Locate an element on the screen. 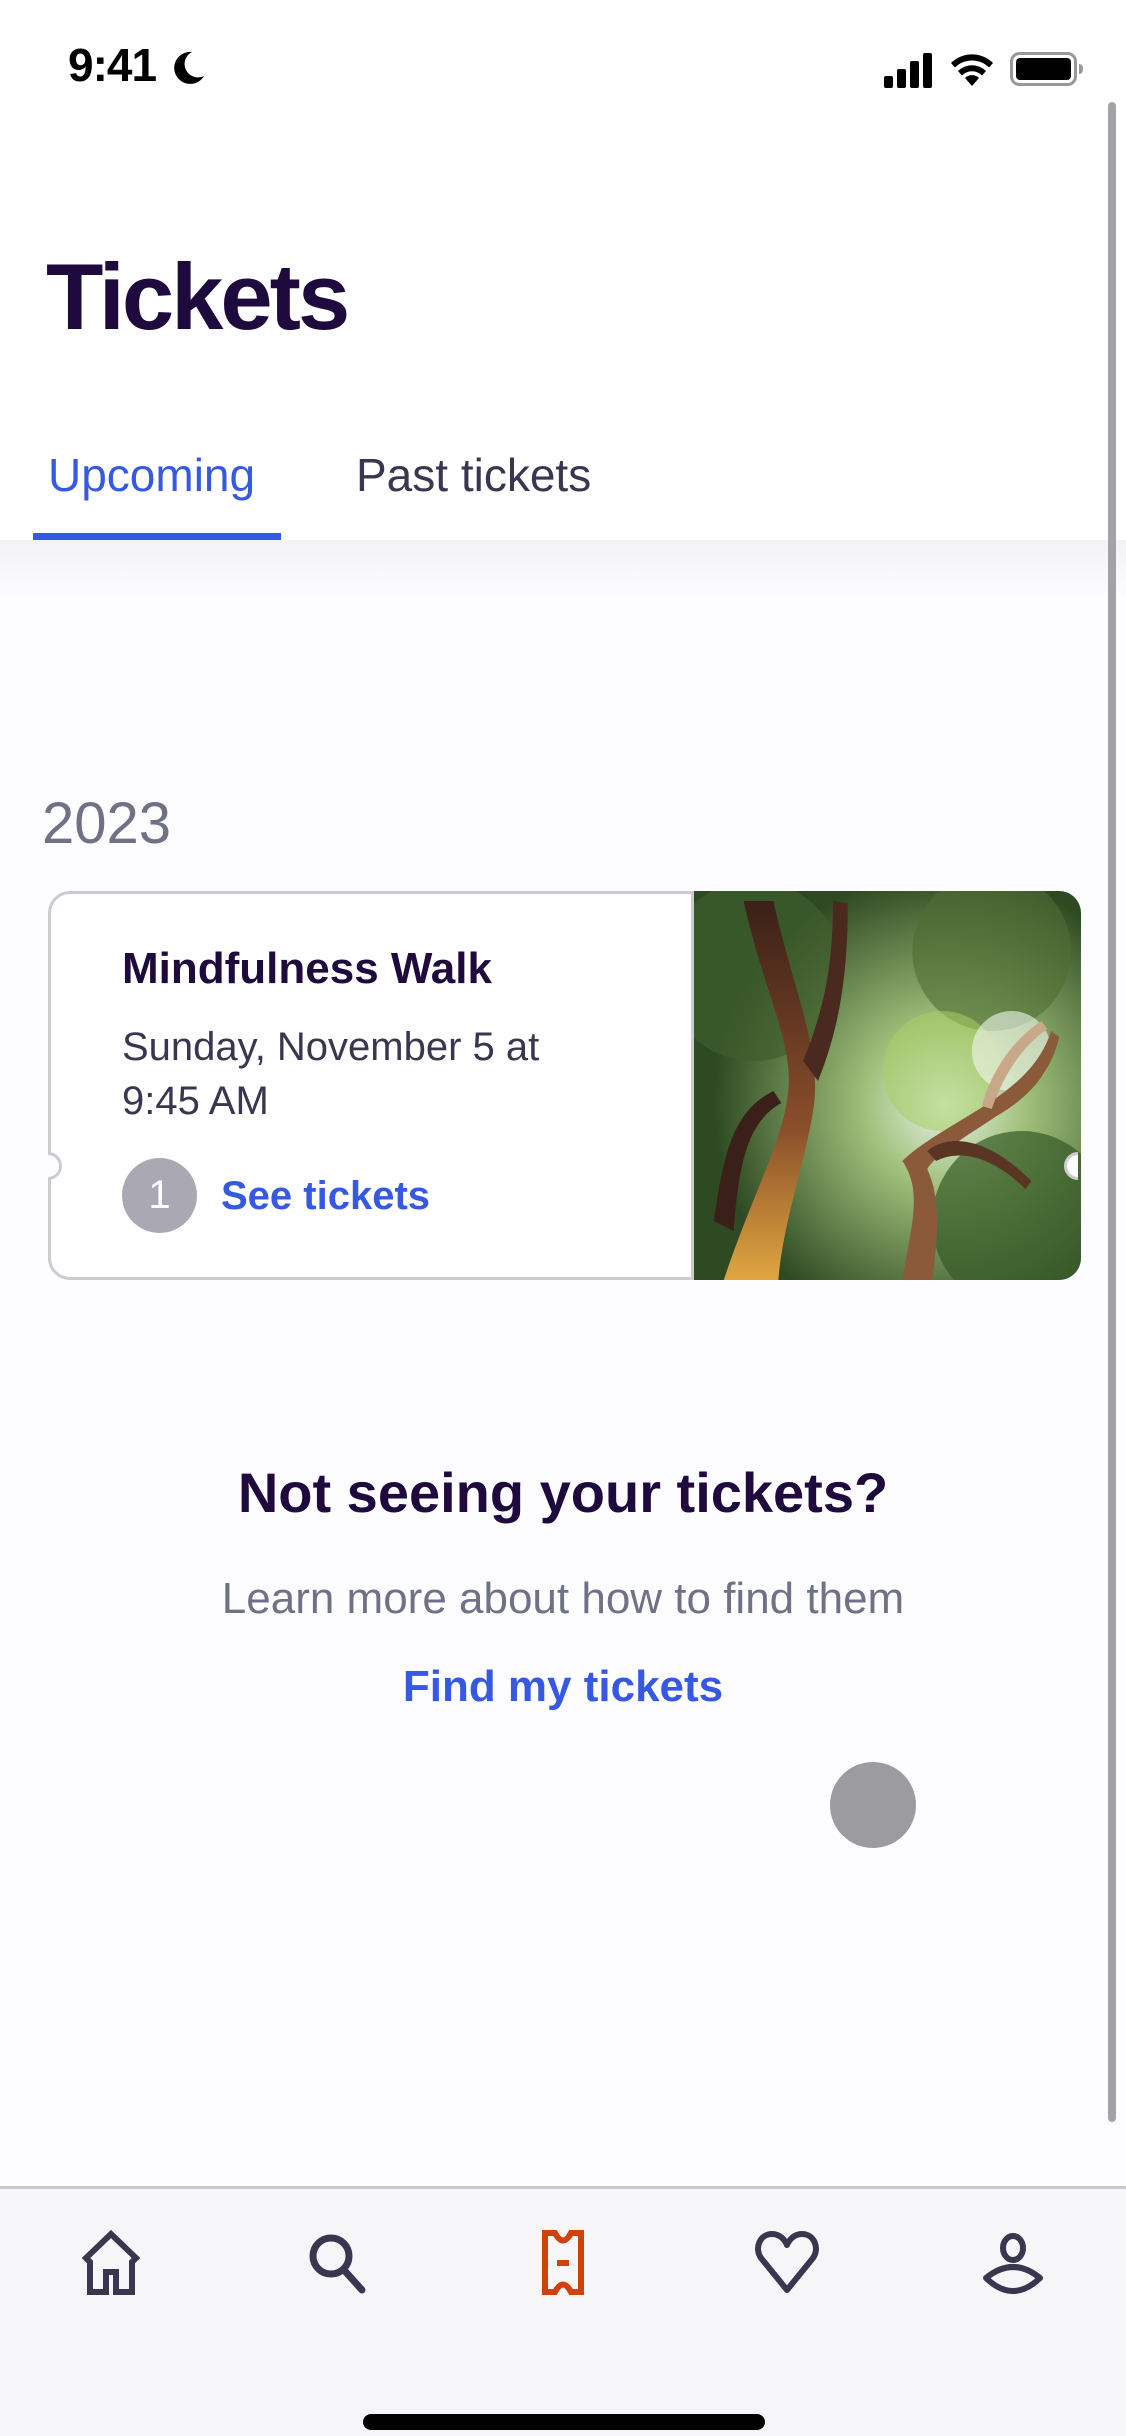  home-icon is located at coordinates (111, 2262).